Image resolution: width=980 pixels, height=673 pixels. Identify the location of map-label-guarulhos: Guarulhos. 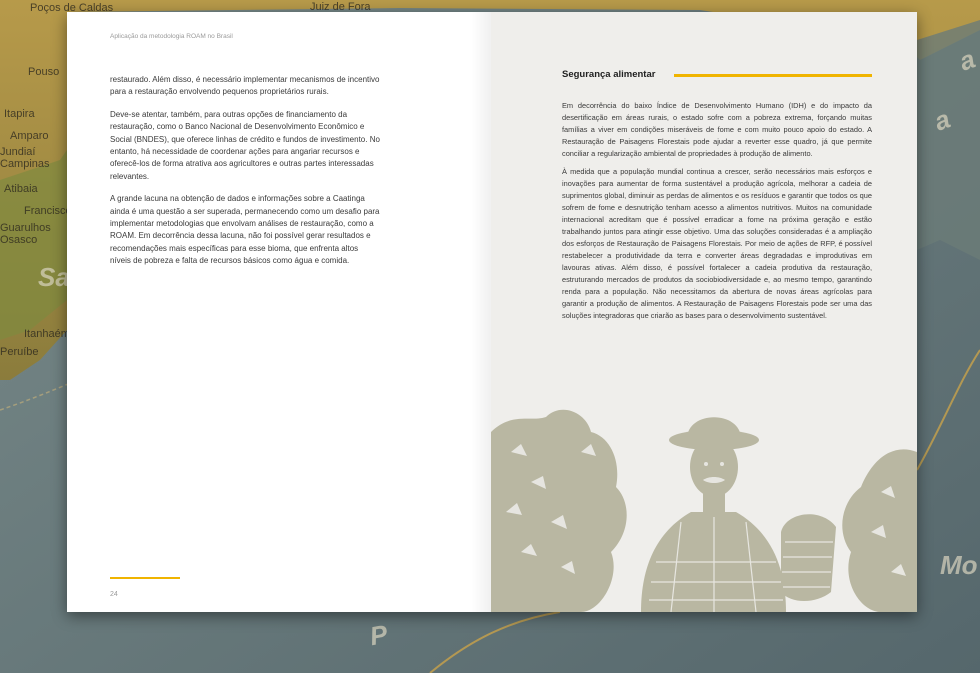
(25, 228).